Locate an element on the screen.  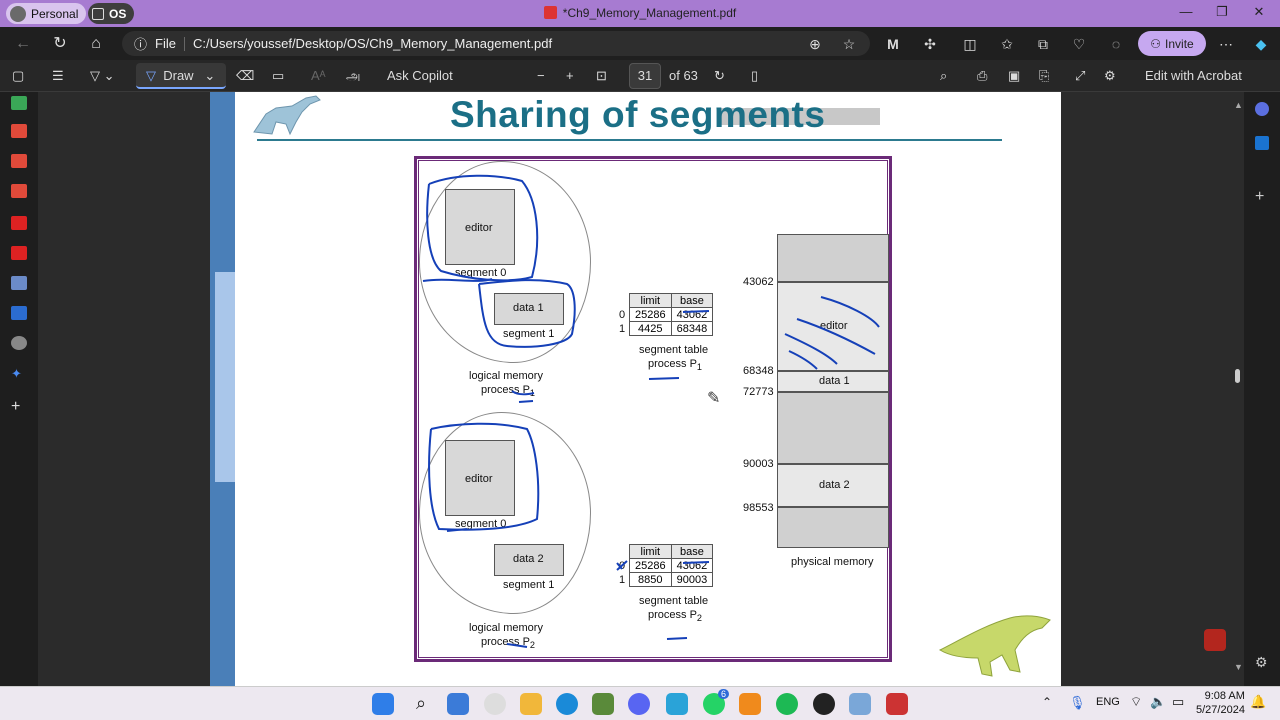
vertical-tabs-sidebar: ✦ + is located at coordinates (19, 389).